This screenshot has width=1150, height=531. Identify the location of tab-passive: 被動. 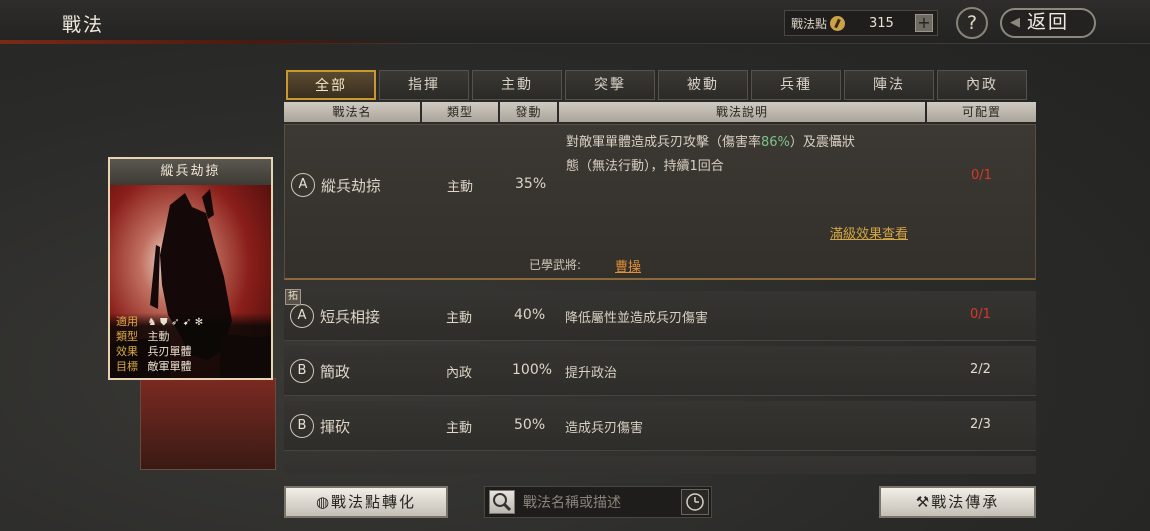
(703, 85).